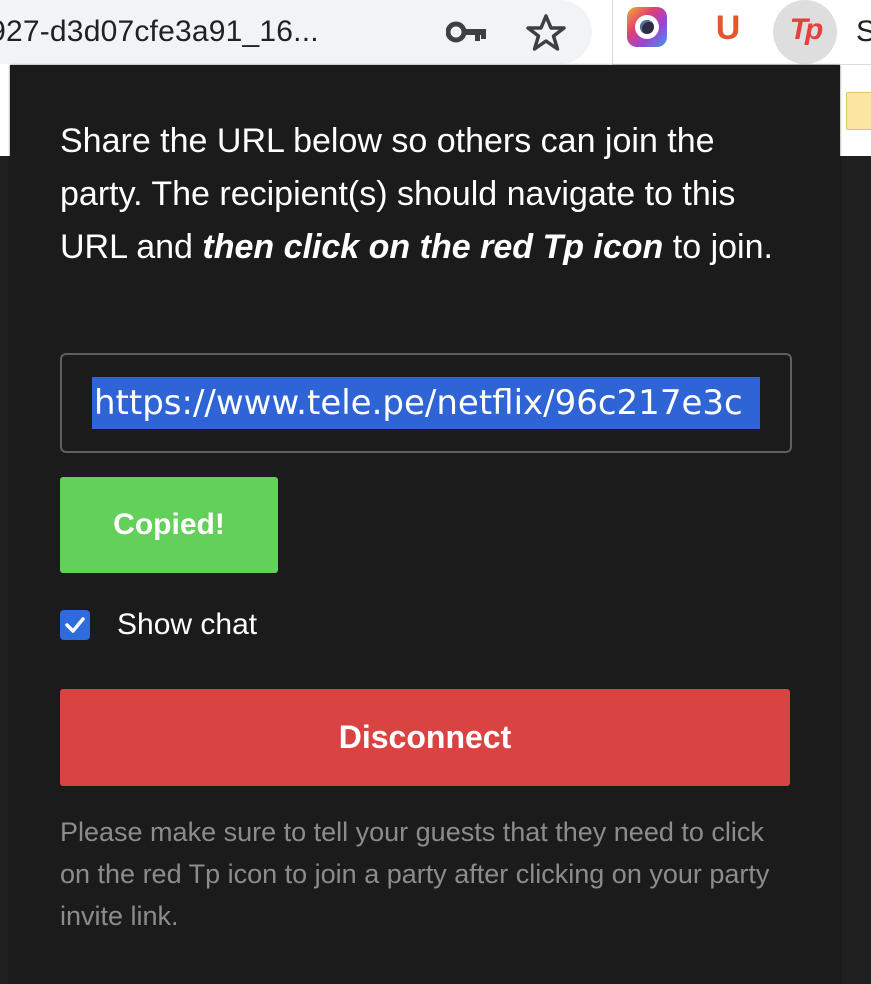 This screenshot has width=871, height=984. I want to click on share-url-input: https://www.tele.pe/netflix/96c217e3c, so click(426, 403).